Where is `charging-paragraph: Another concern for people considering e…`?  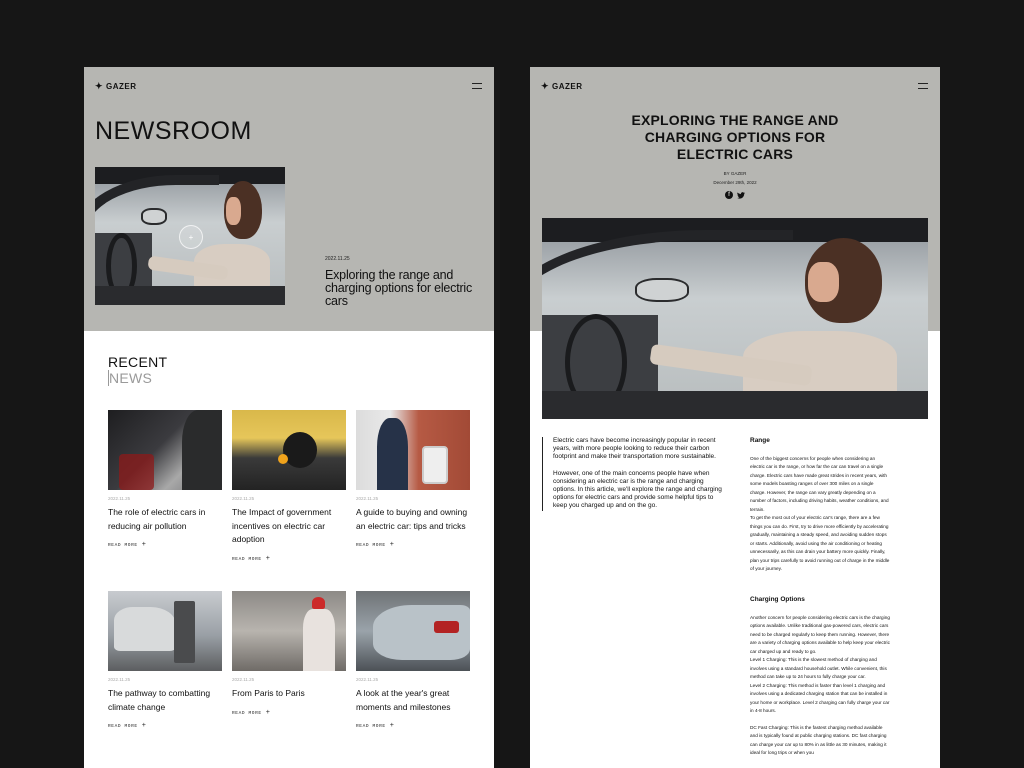 charging-paragraph: Another concern for people considering e… is located at coordinates (820, 634).